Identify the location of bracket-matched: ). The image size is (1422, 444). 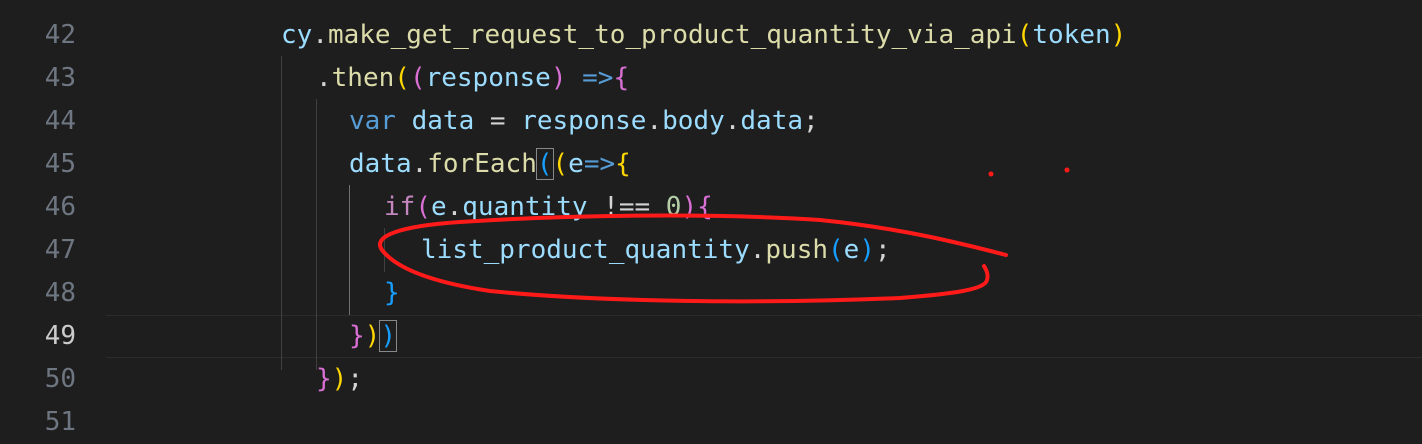
(388, 336).